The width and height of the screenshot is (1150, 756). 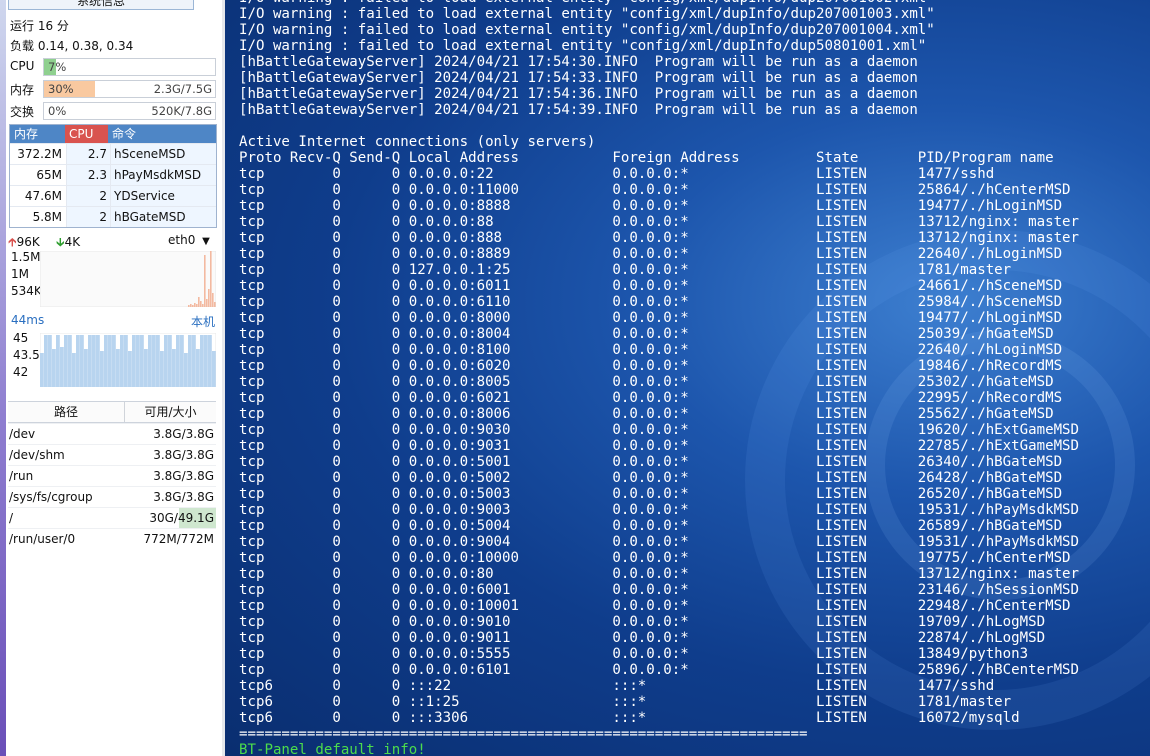 What do you see at coordinates (162, 134) in the screenshot?
I see `header-command: 命令` at bounding box center [162, 134].